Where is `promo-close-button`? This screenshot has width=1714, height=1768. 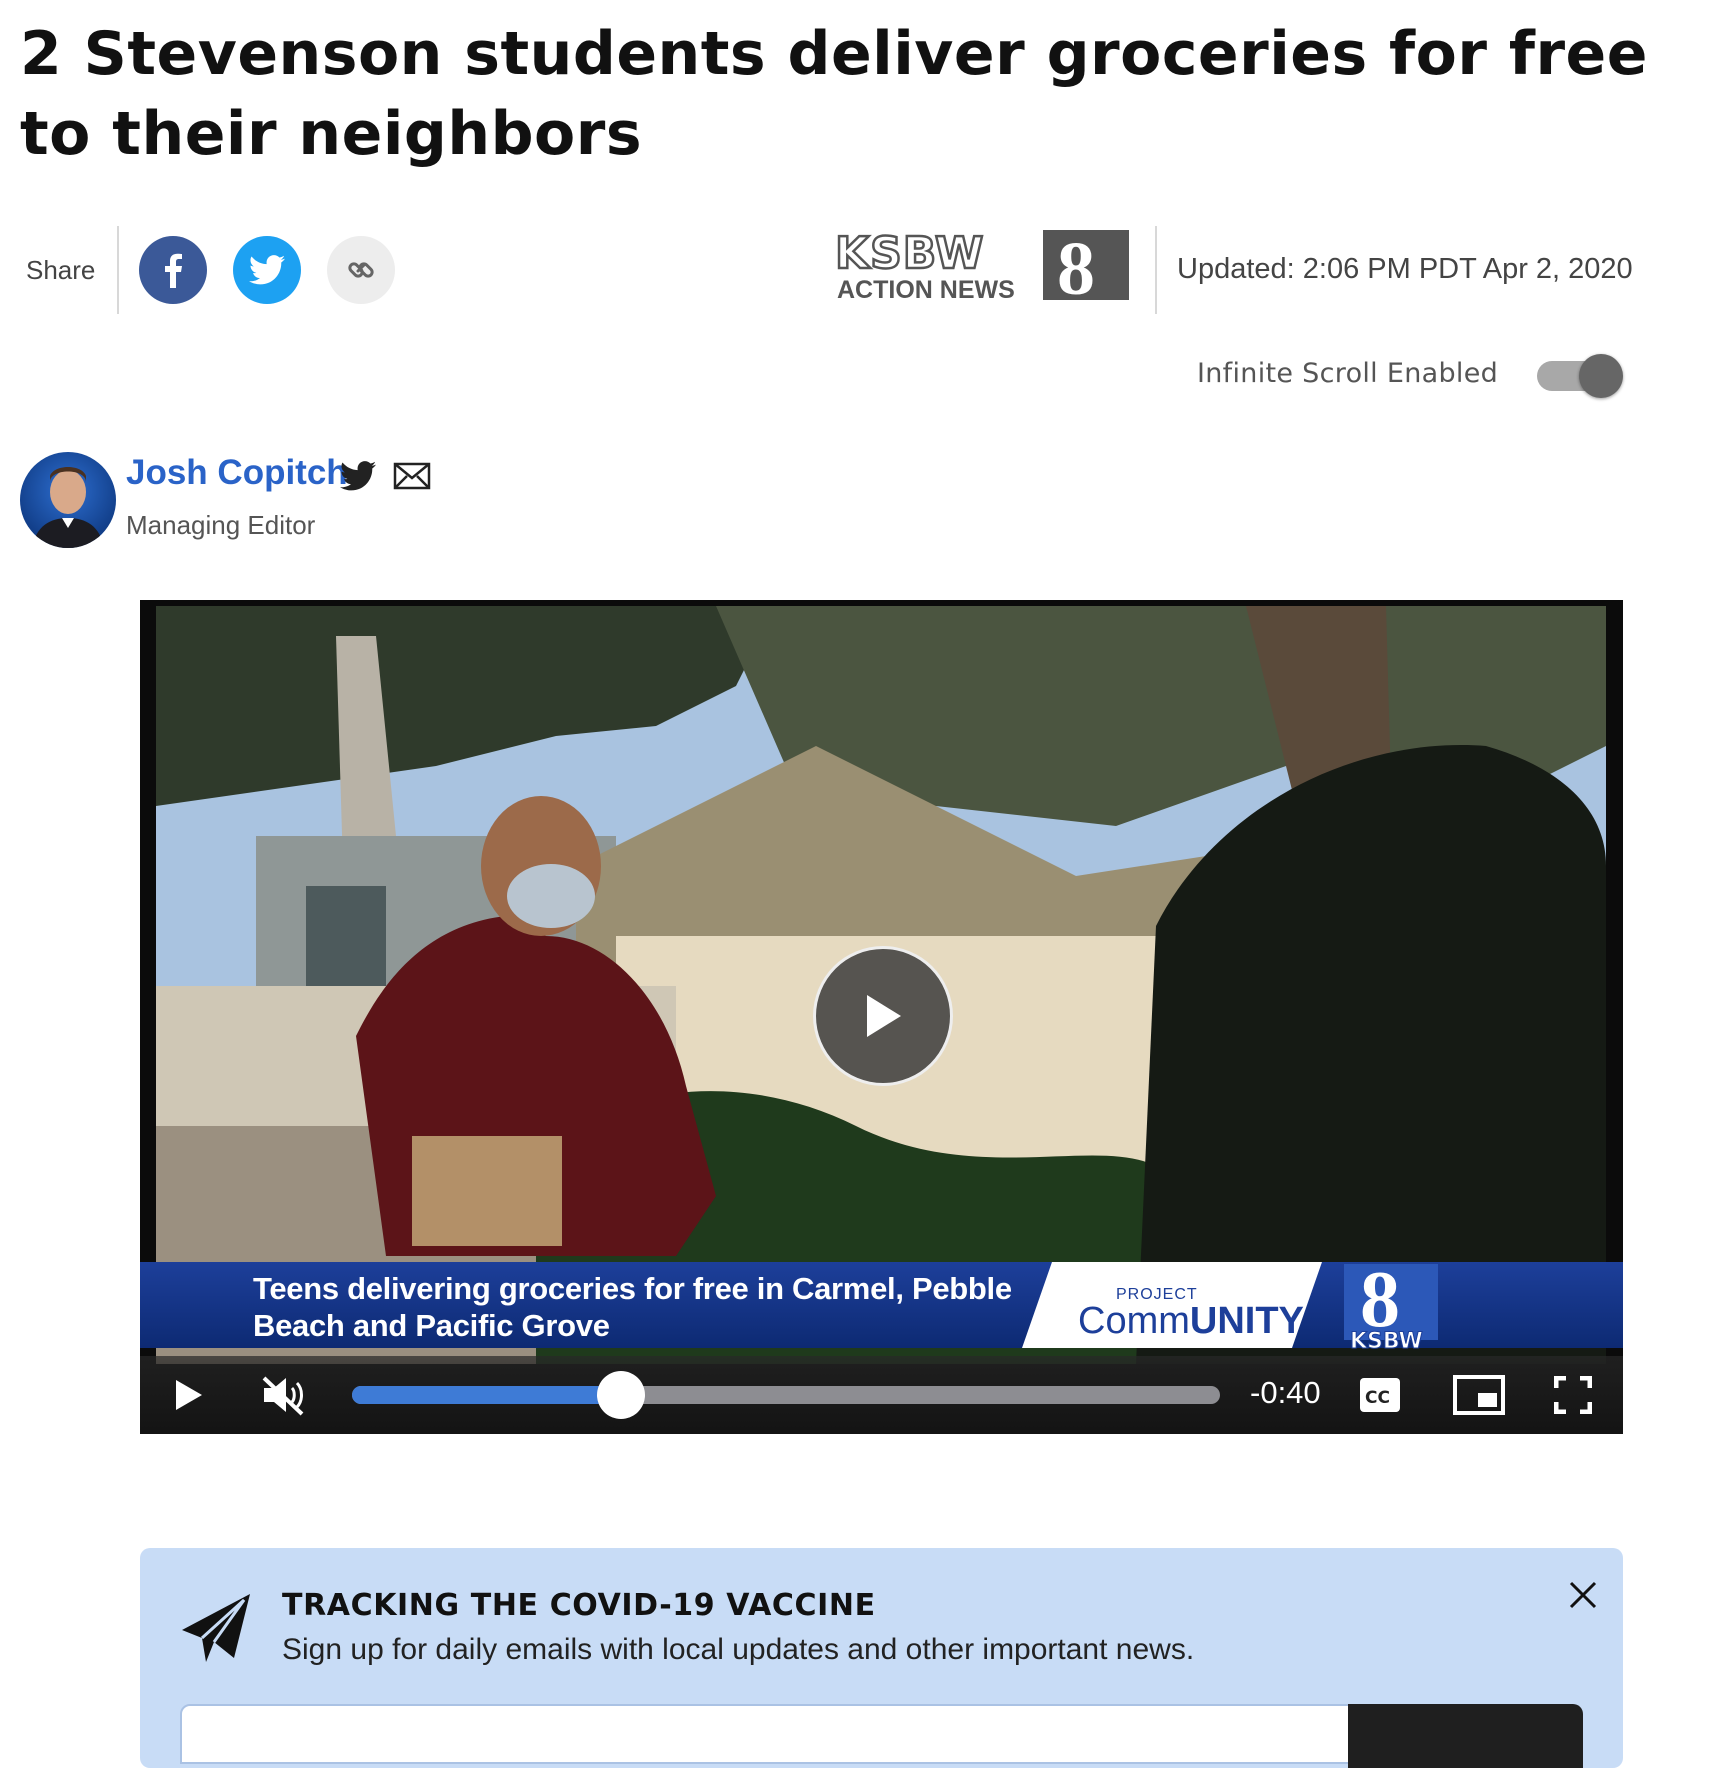 promo-close-button is located at coordinates (1583, 1595).